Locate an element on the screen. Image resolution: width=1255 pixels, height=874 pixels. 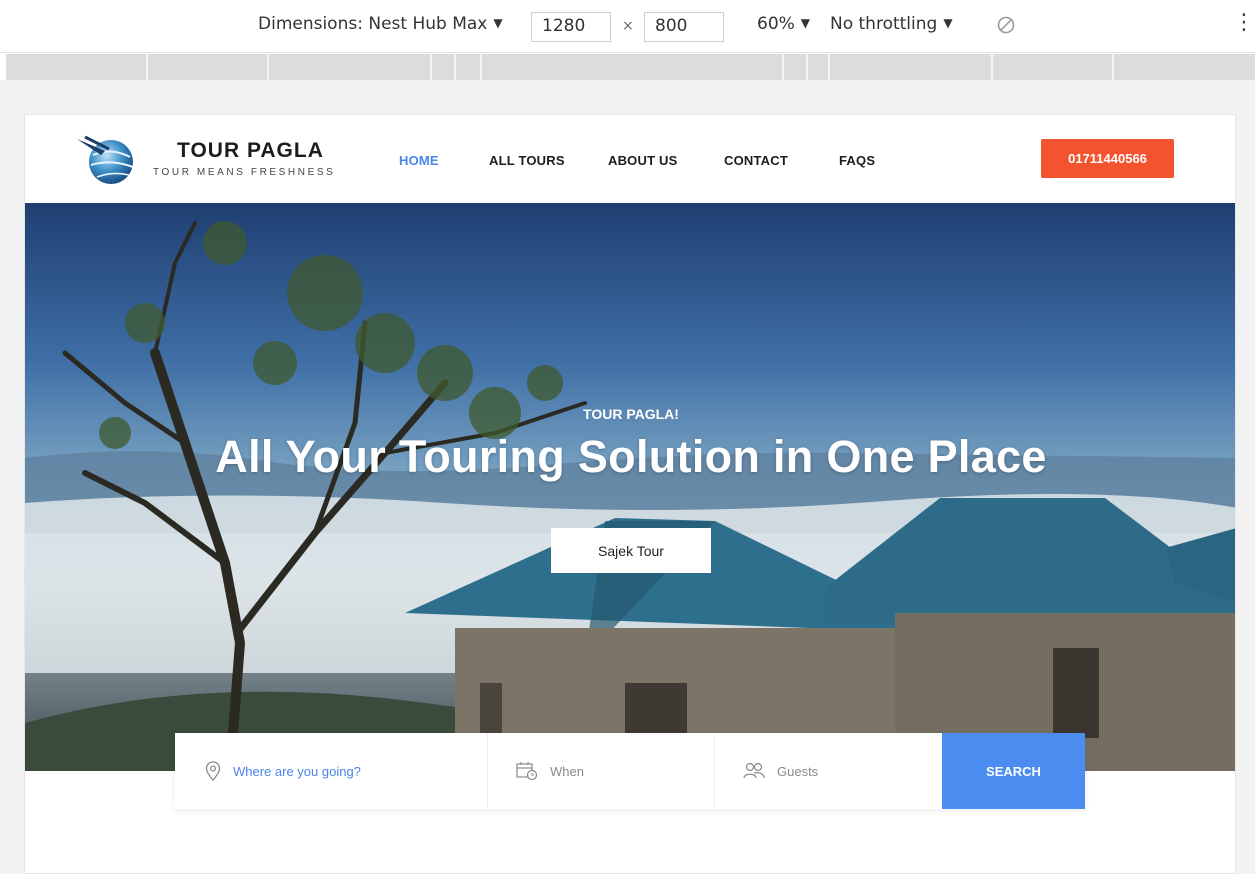
device-selector-label: Dimensions: Nest Hub Max is located at coordinates (373, 24).